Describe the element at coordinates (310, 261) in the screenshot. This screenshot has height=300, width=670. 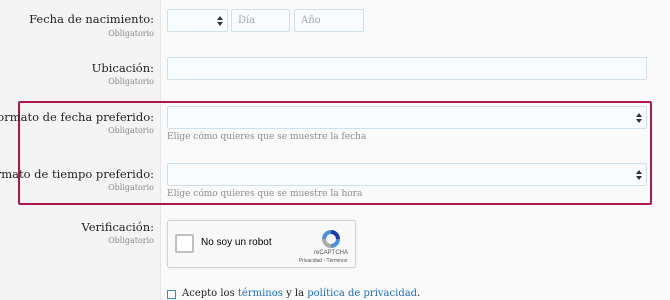
I see `recaptcha-privacy-link: Privacidad` at that location.